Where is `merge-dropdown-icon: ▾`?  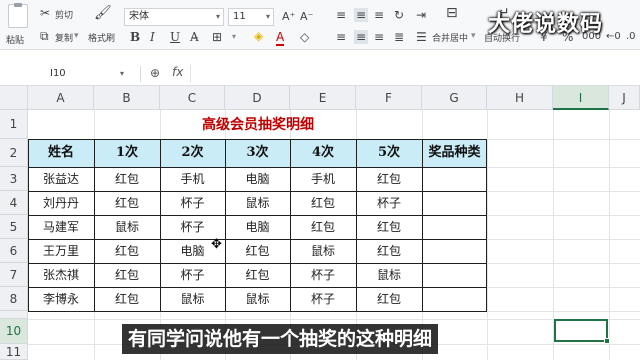 merge-dropdown-icon: ▾ is located at coordinates (473, 36).